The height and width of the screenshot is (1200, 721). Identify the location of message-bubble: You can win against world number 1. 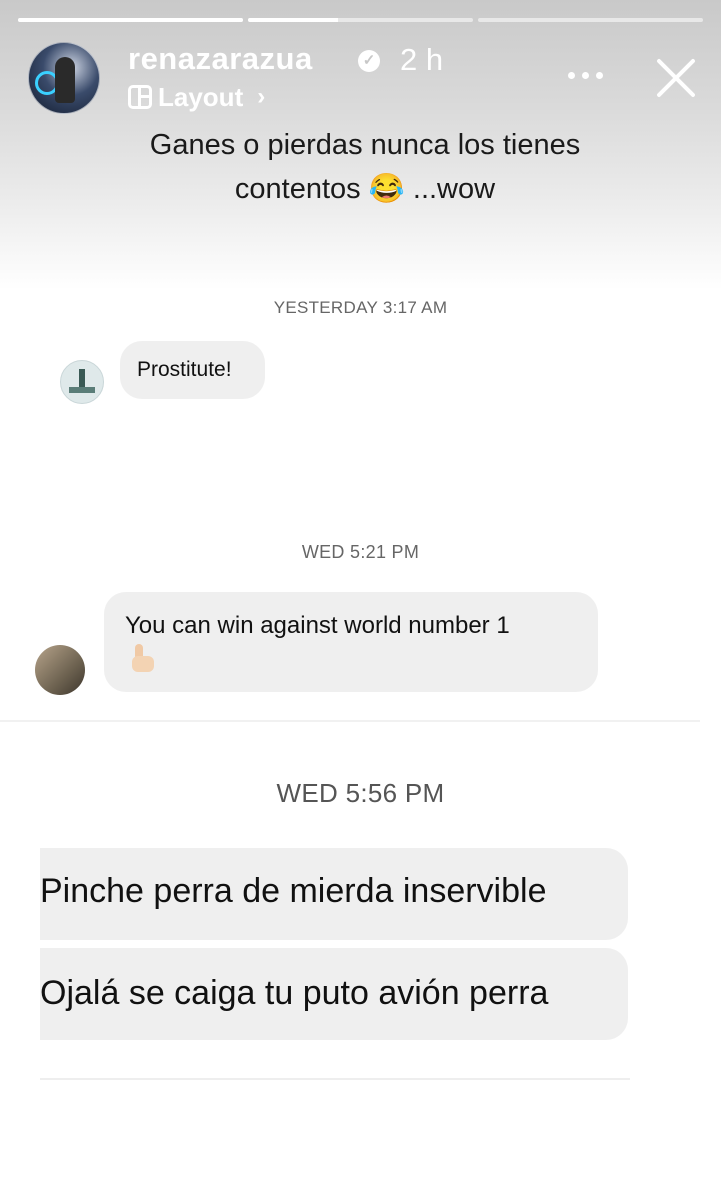
(351, 642).